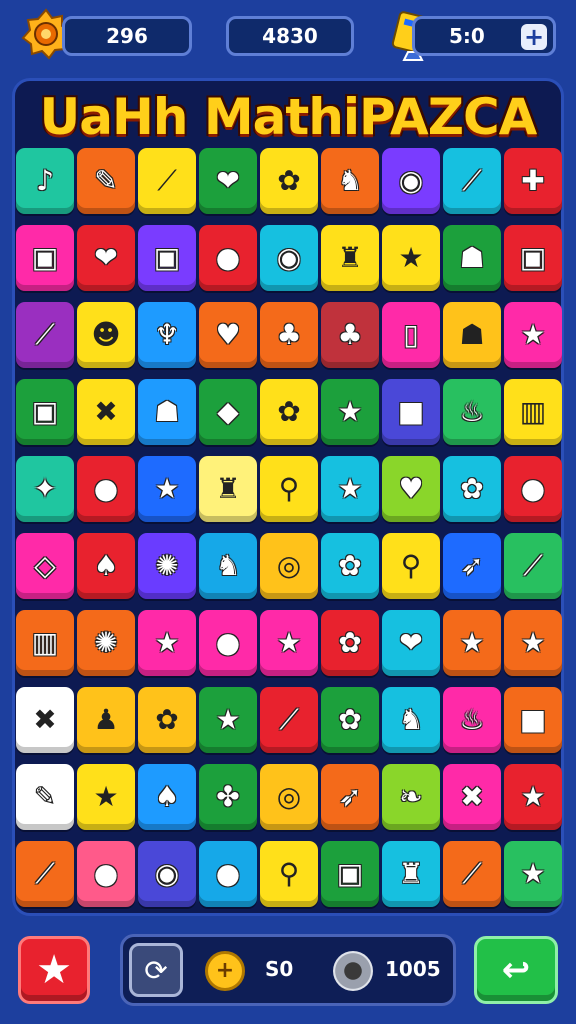  I want to click on coin-icon: +, so click(225, 971).